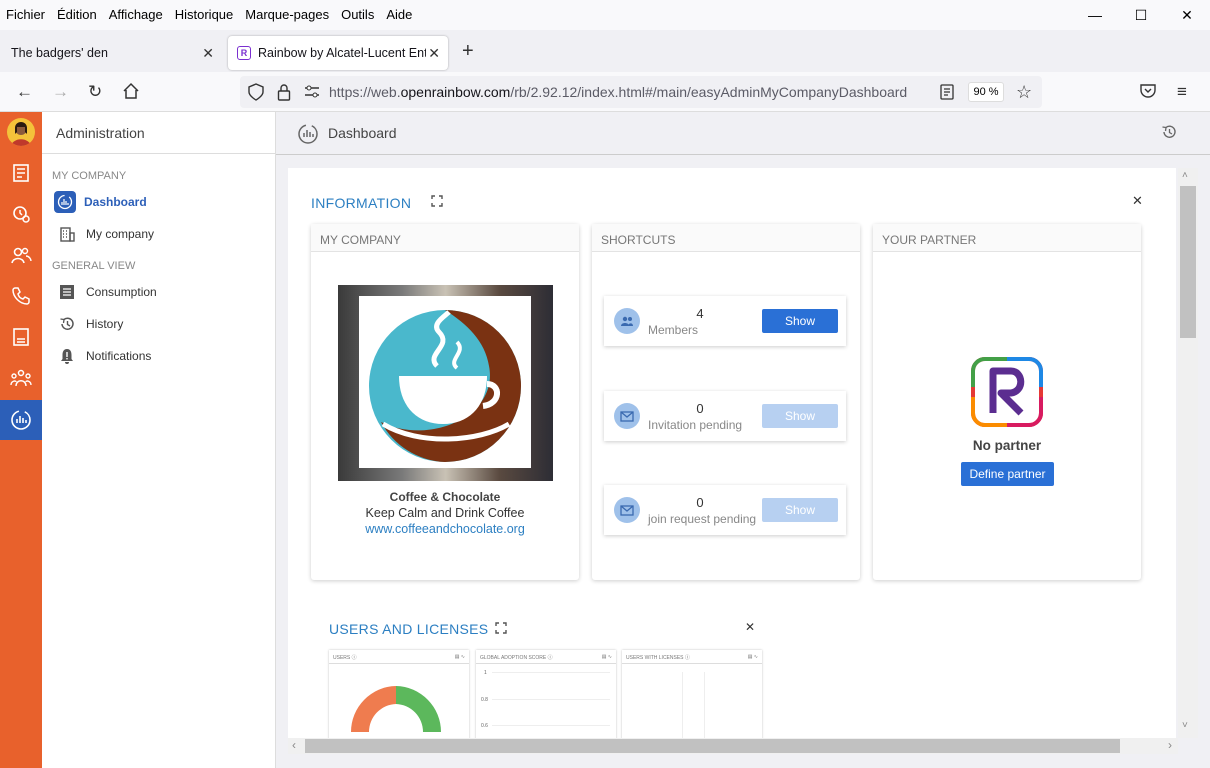 The height and width of the screenshot is (768, 1210). What do you see at coordinates (77, 15) in the screenshot?
I see `menu-edition: Édition` at bounding box center [77, 15].